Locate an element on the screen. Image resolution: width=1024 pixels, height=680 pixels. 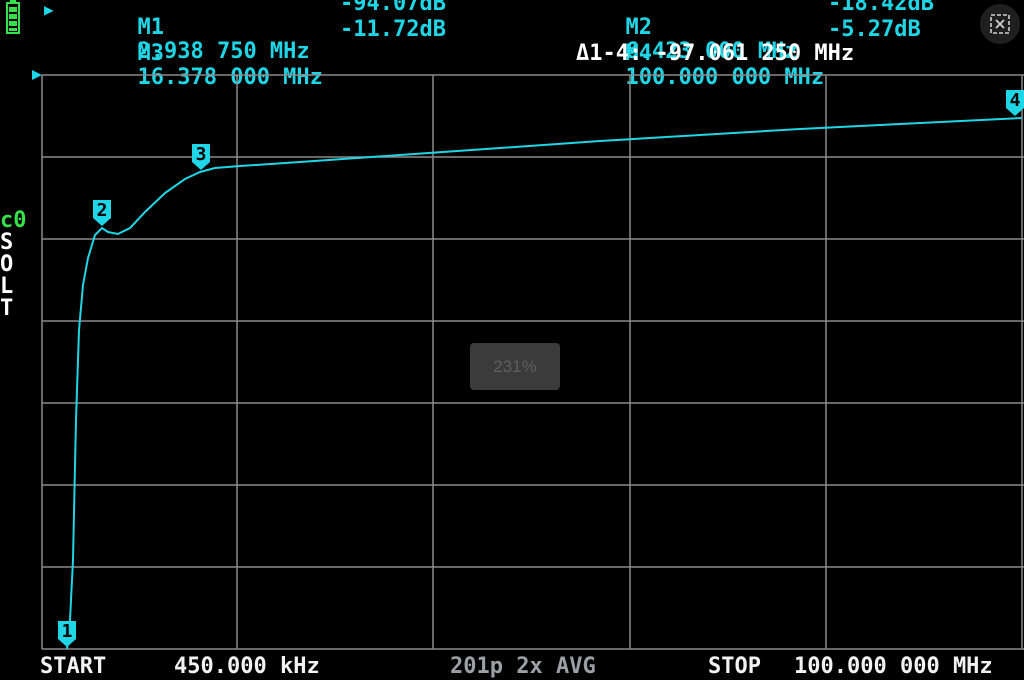
start-frequency: 450.000 kHz is located at coordinates (247, 667).